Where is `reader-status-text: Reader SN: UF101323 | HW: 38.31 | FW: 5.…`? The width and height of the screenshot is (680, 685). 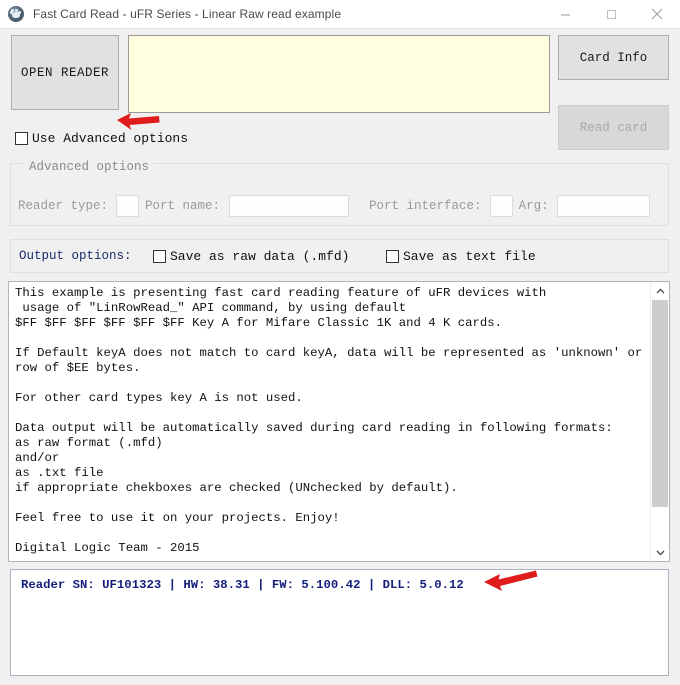
reader-status-text: Reader SN: UF101323 | HW: 38.31 | FW: 5.… is located at coordinates (242, 585).